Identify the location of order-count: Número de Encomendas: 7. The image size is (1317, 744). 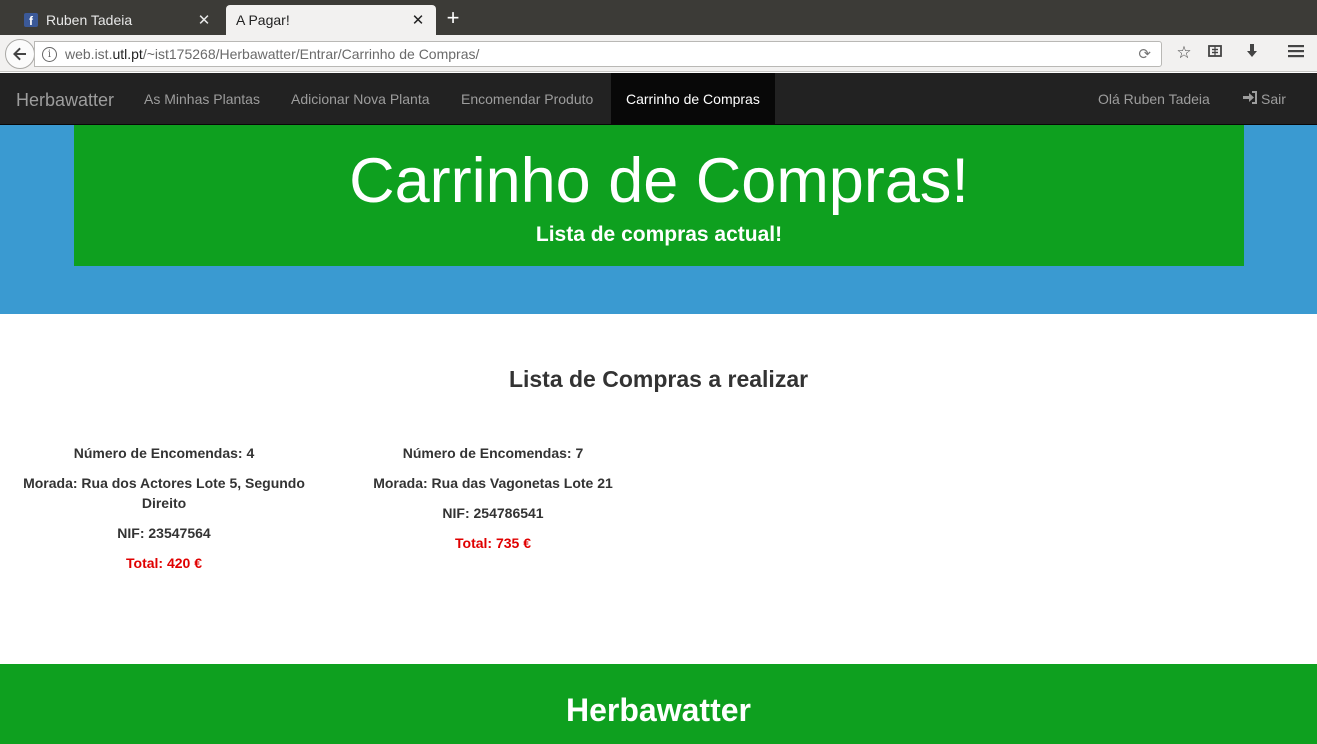
(493, 453).